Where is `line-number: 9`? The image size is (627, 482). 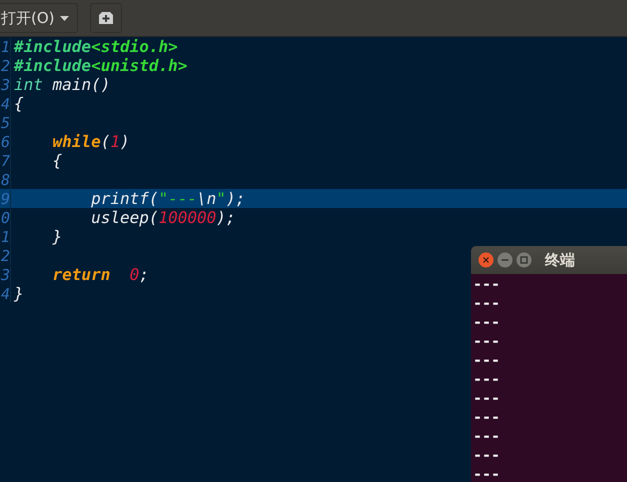 line-number: 9 is located at coordinates (5, 199).